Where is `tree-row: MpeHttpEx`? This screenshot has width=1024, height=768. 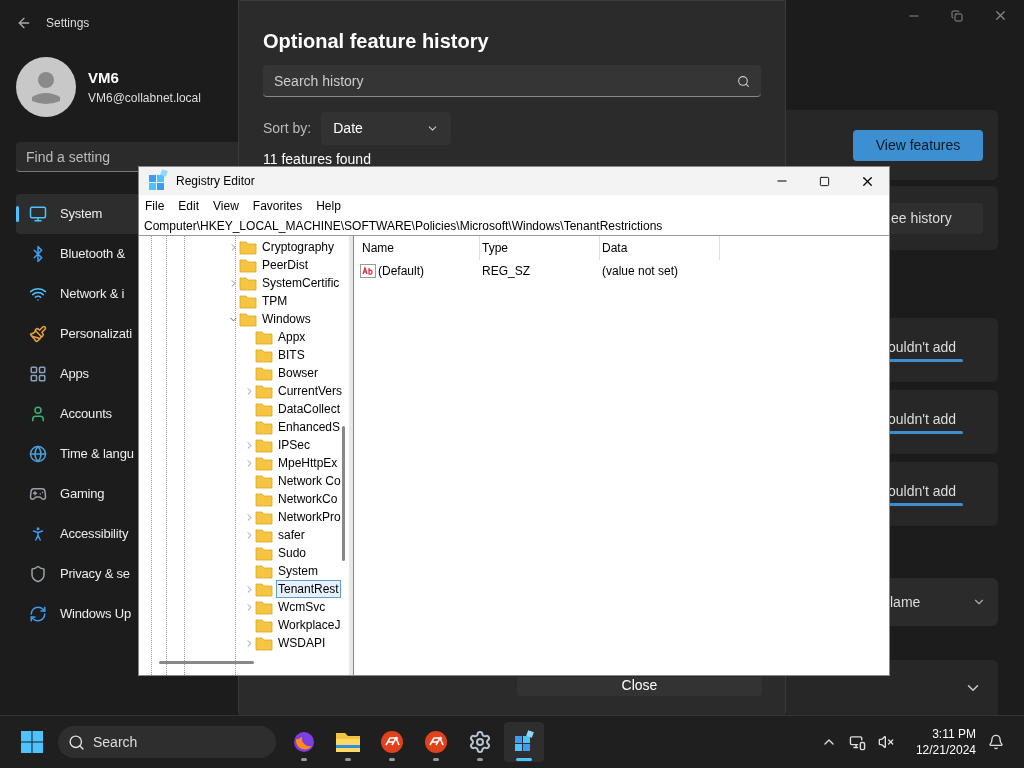
tree-row: MpeHttpEx is located at coordinates (244, 463).